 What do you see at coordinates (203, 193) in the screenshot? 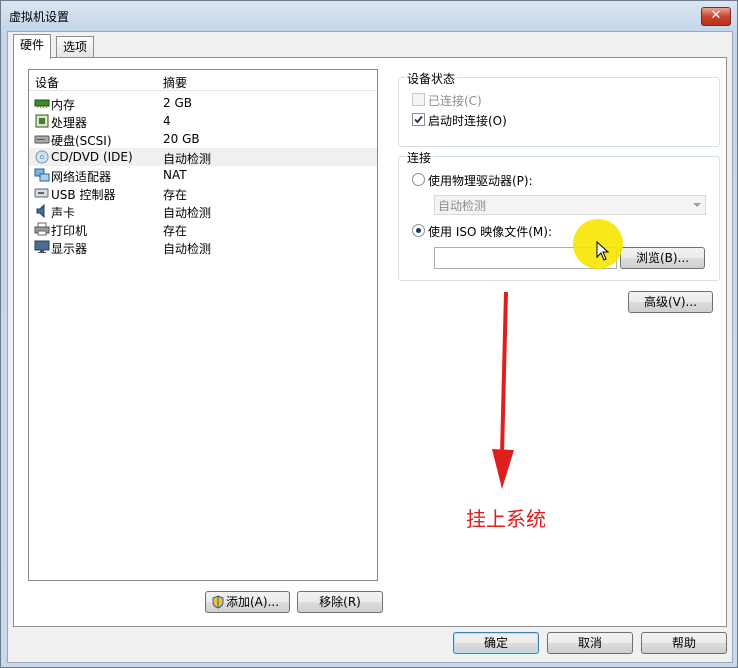
I see `device-row-usb: USB 控制器 存在` at bounding box center [203, 193].